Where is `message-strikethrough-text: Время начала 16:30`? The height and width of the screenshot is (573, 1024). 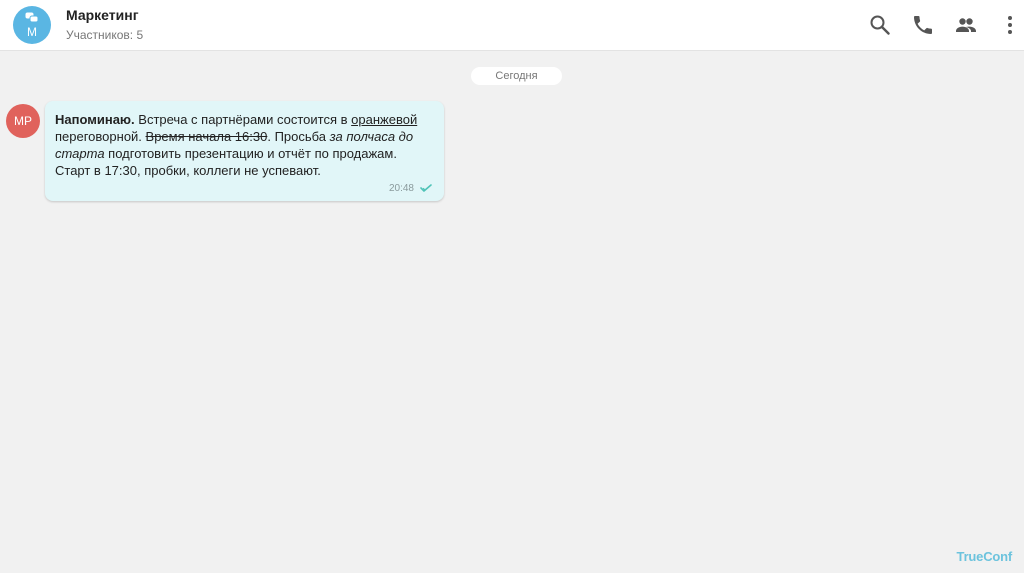
message-strikethrough-text: Время начала 16:30 is located at coordinates (206, 136).